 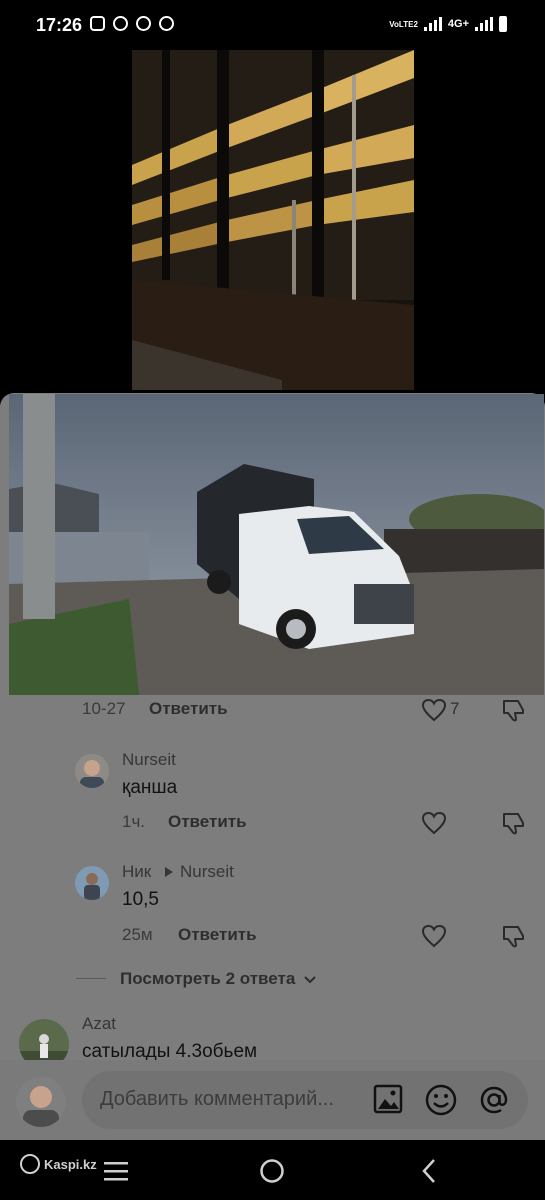 I want to click on my-avatar, so click(x=41, y=1102).